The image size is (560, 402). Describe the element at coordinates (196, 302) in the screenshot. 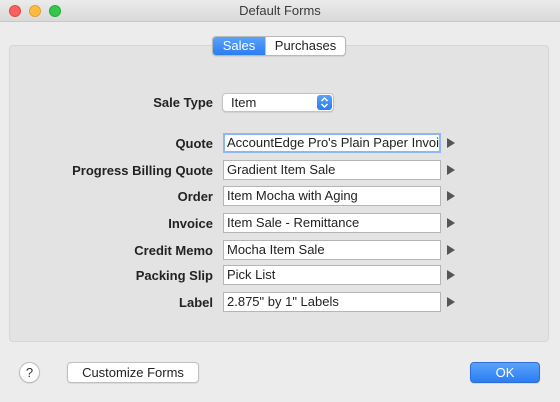

I see `label-form-label: Label` at that location.